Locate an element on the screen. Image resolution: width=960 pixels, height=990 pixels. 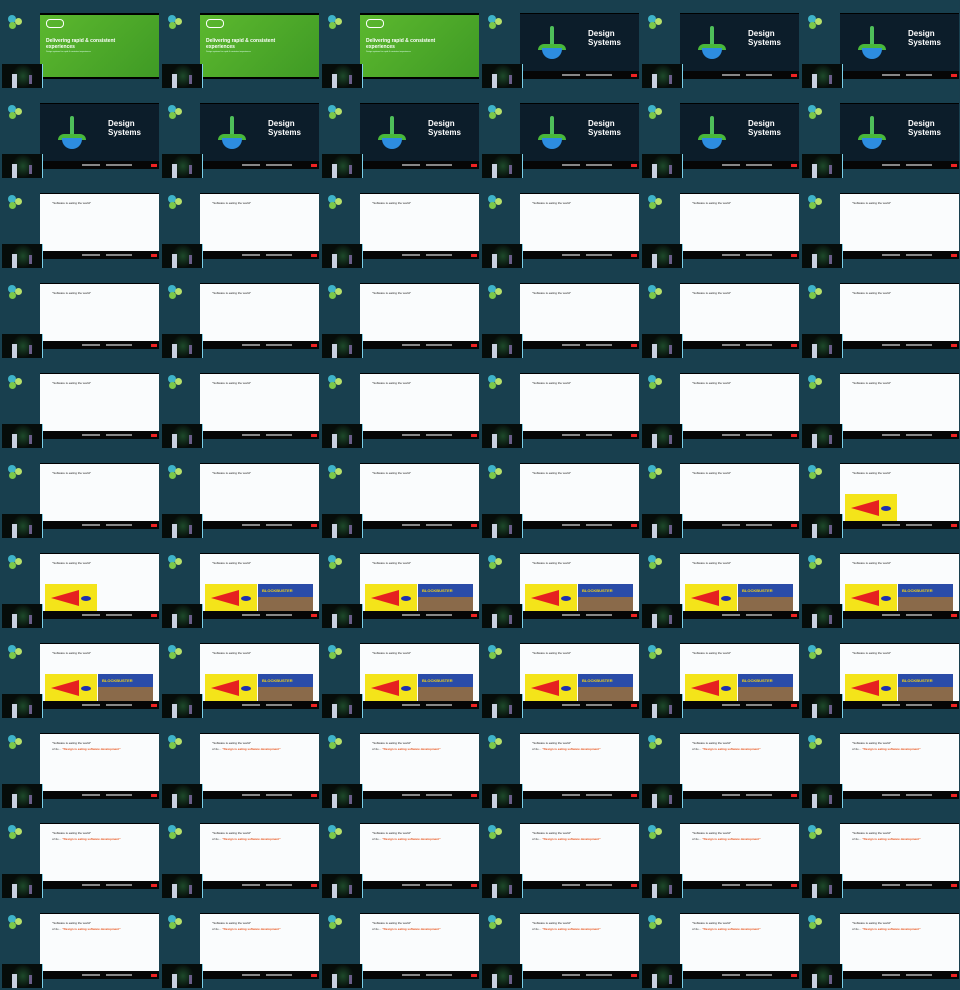
presentation-slide: "Software is eating the world" is located at coordinates (739, 316).